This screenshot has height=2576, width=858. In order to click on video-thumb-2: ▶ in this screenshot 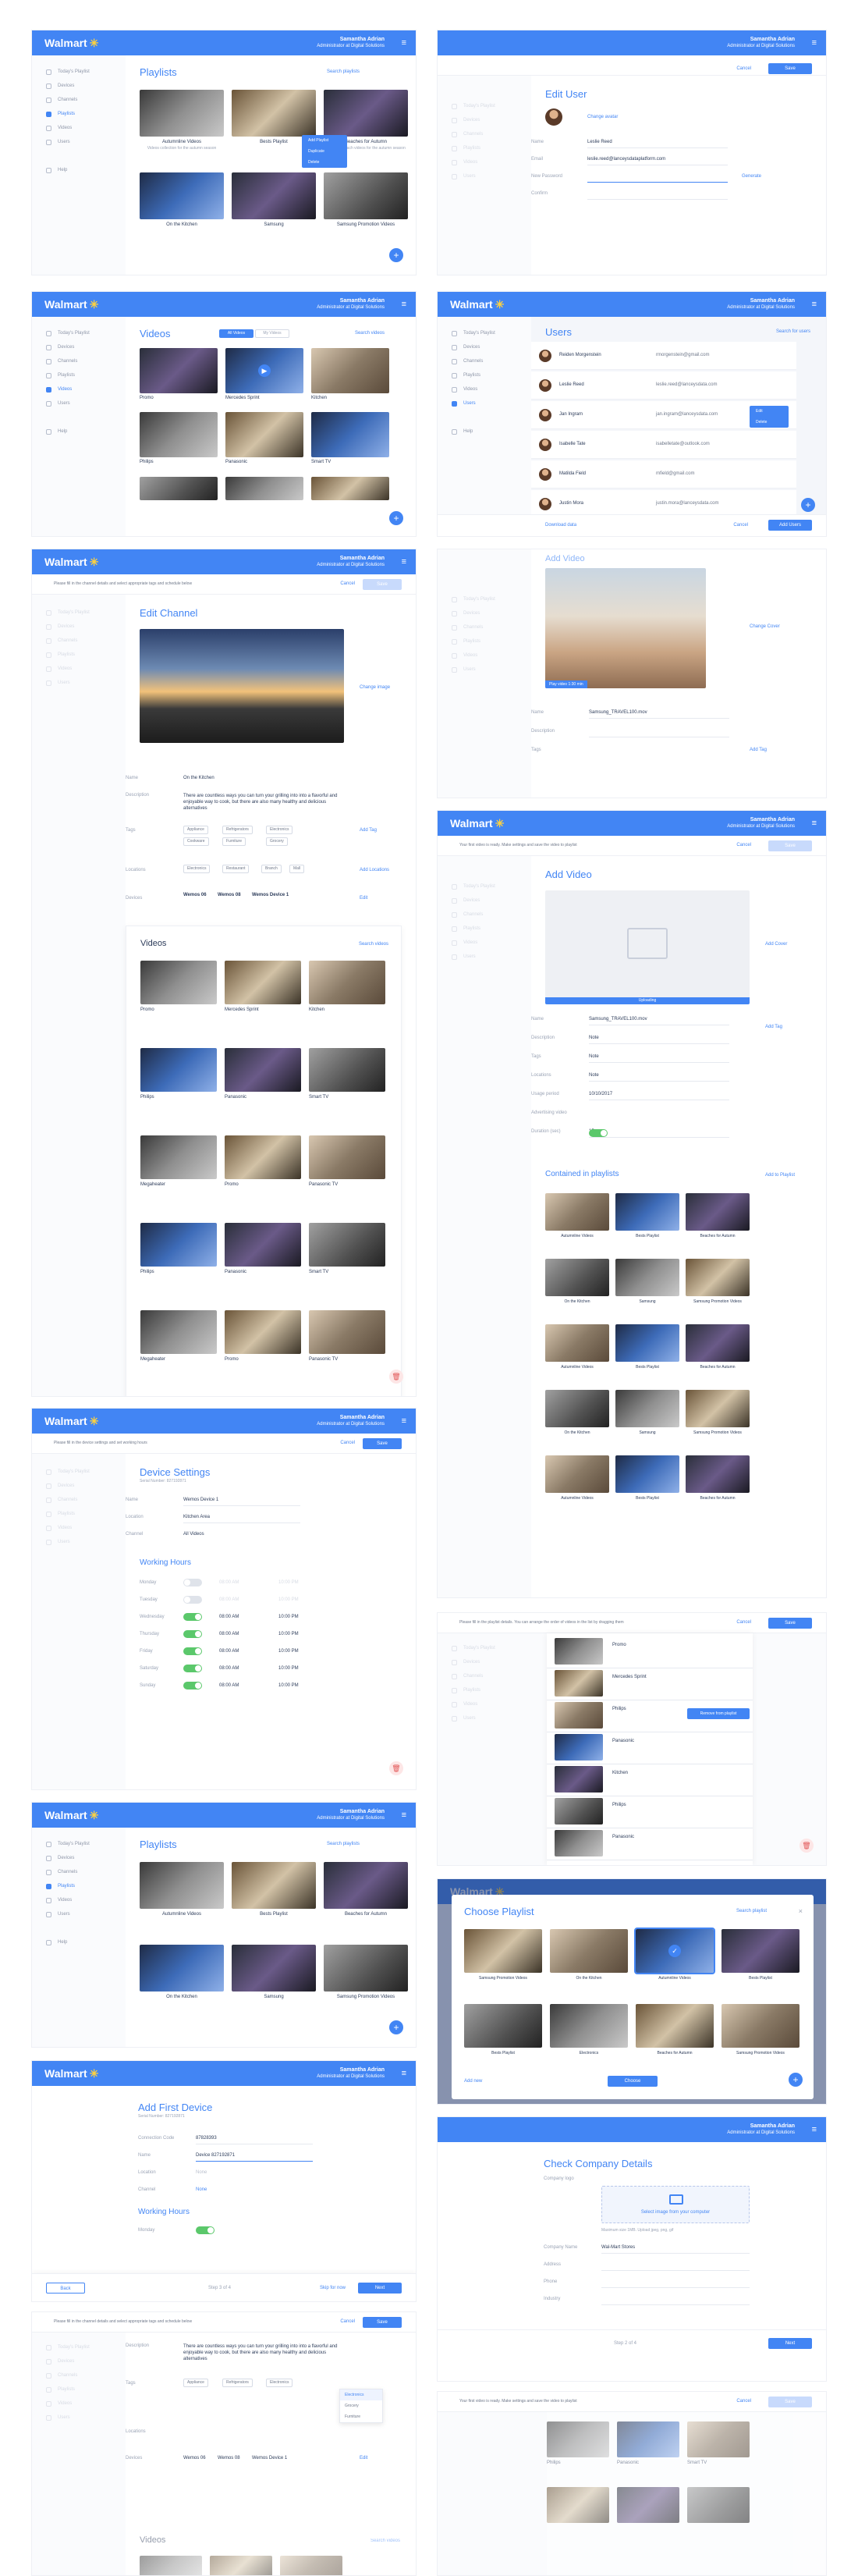, I will do `click(264, 371)`.